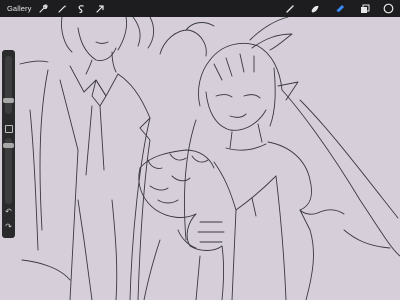  What do you see at coordinates (19, 8) in the screenshot?
I see `gallery-button: Gallery` at bounding box center [19, 8].